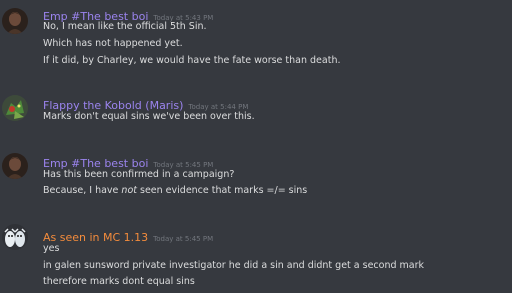 The height and width of the screenshot is (293, 512). What do you see at coordinates (129, 190) in the screenshot?
I see `emphasized-text: not` at bounding box center [129, 190].